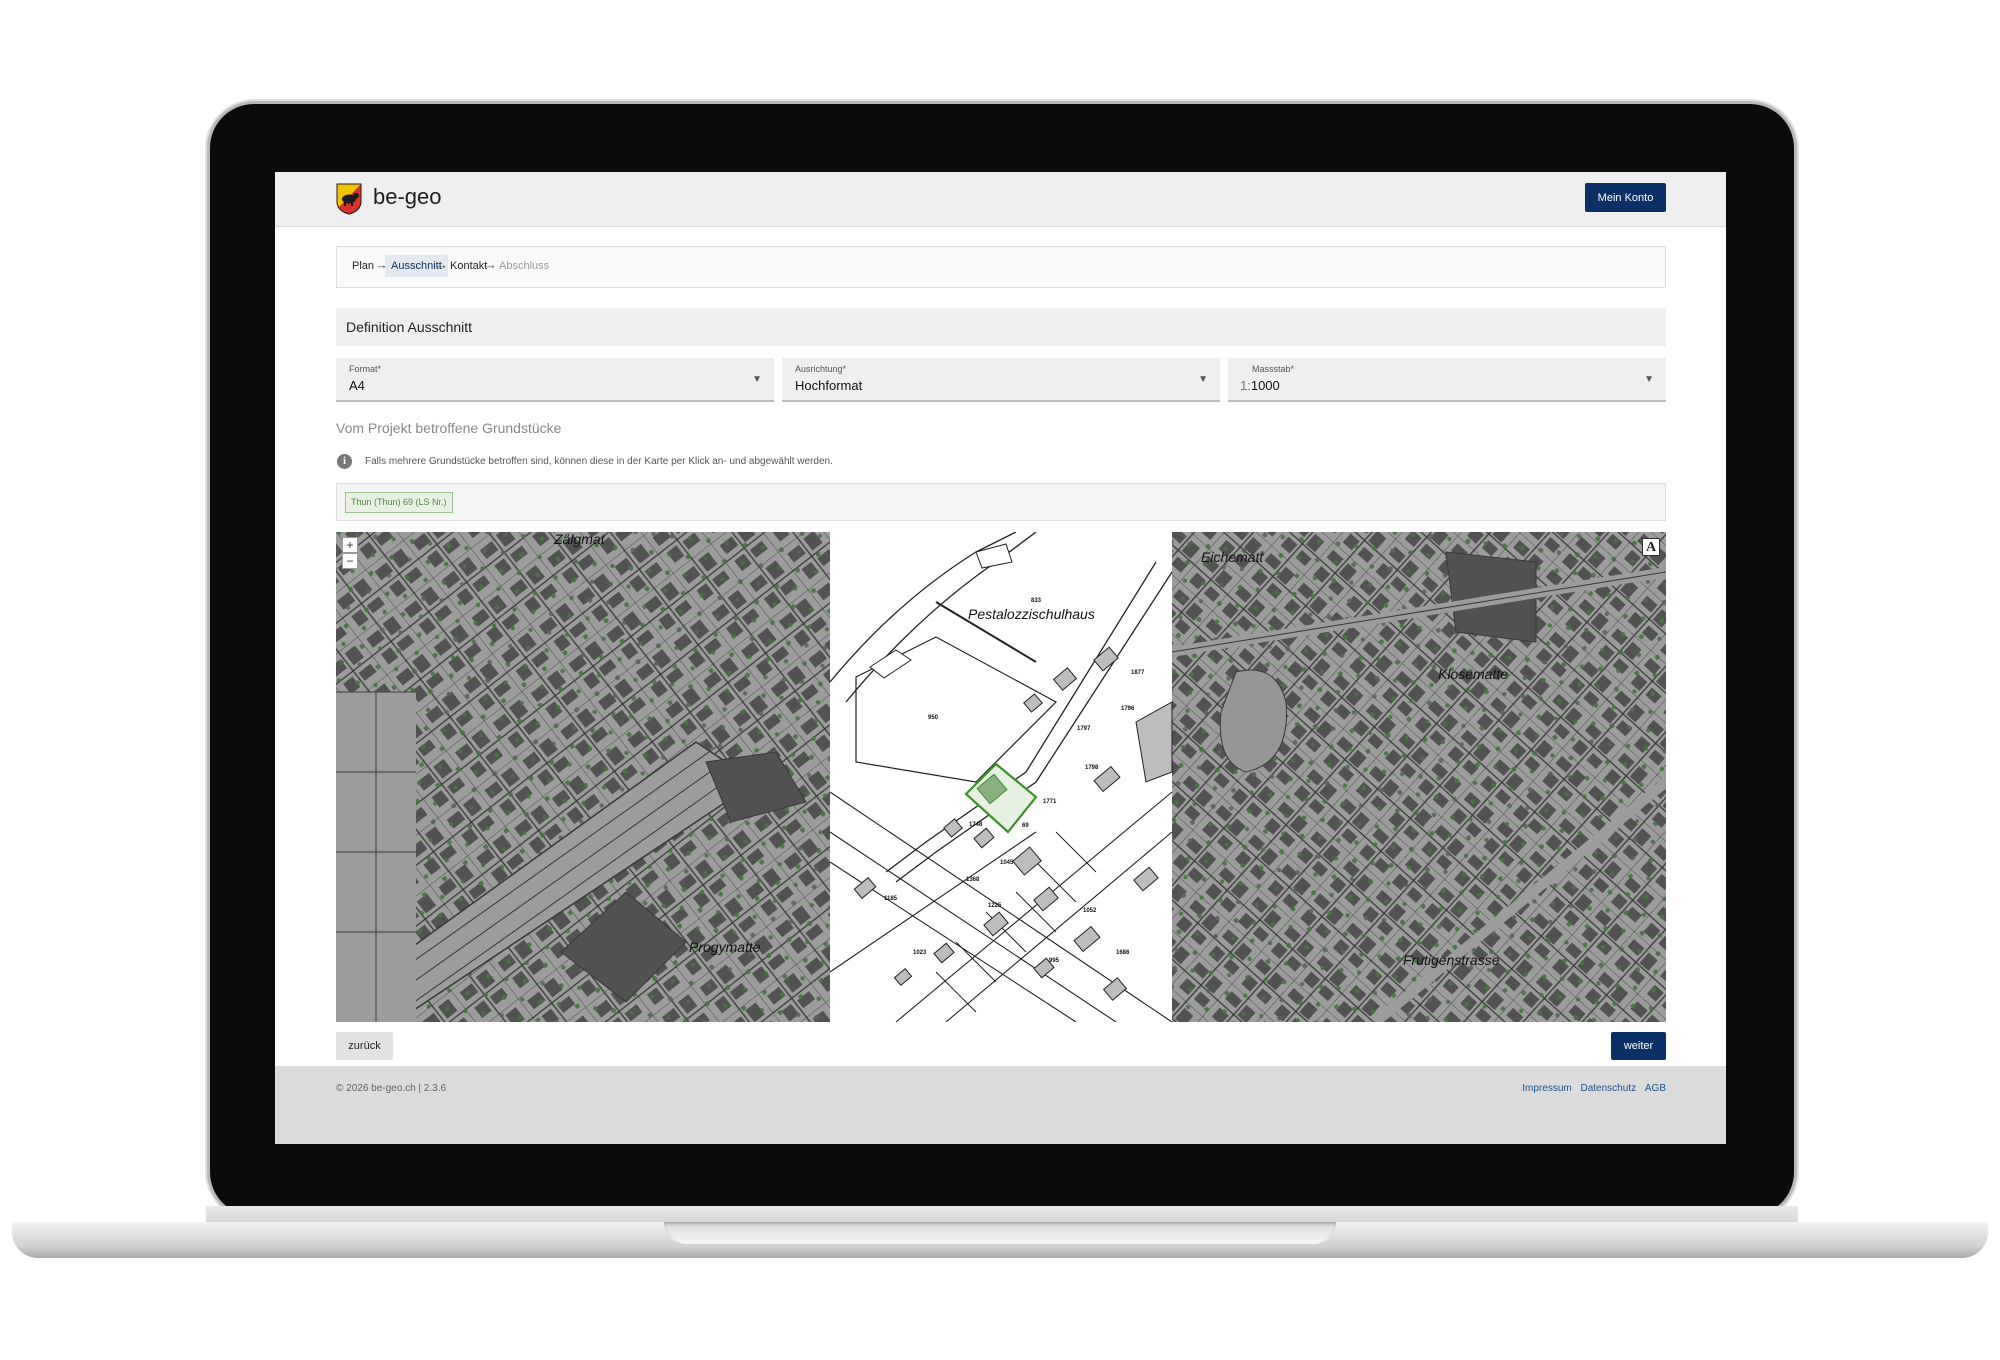 The height and width of the screenshot is (1360, 2000). I want to click on orientation-value: Hochformat, so click(829, 385).